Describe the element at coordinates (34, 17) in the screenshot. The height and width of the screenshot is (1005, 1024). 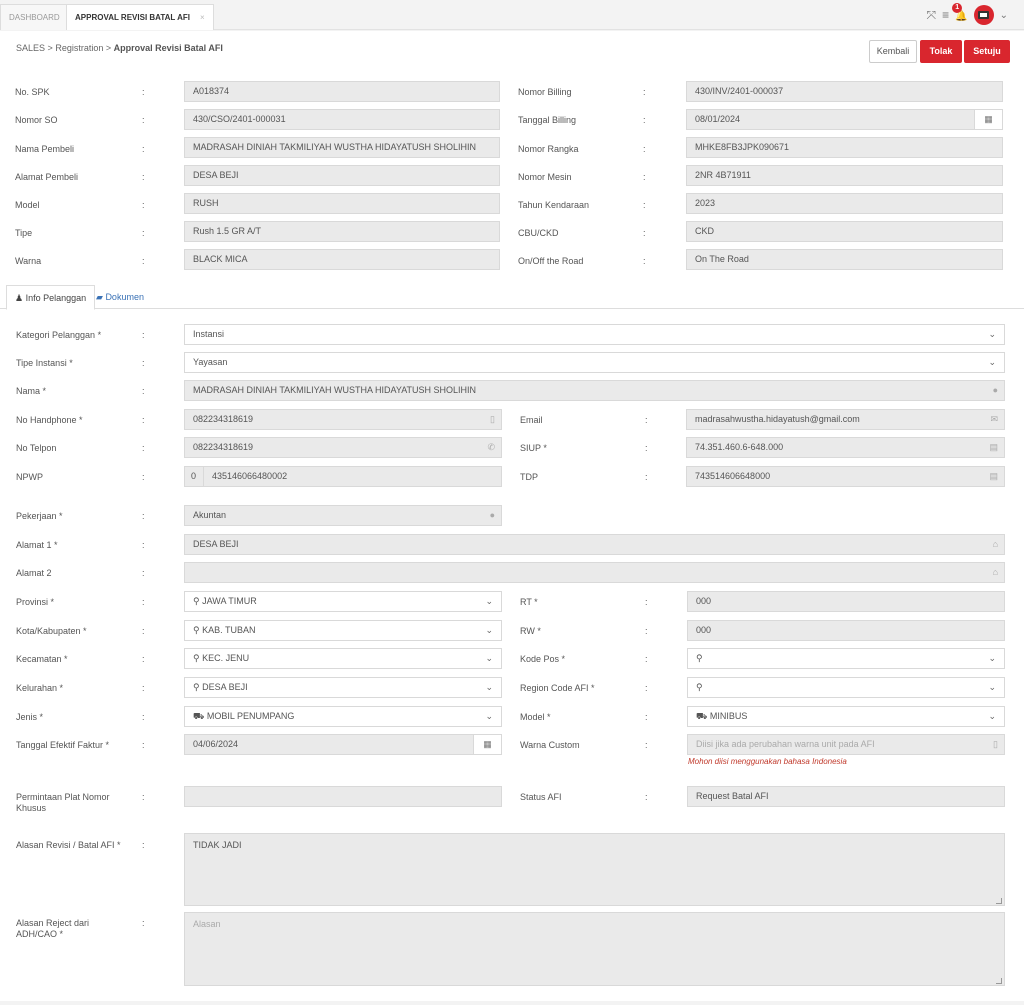
I see `tab-dashboard: DASHBOARD` at that location.